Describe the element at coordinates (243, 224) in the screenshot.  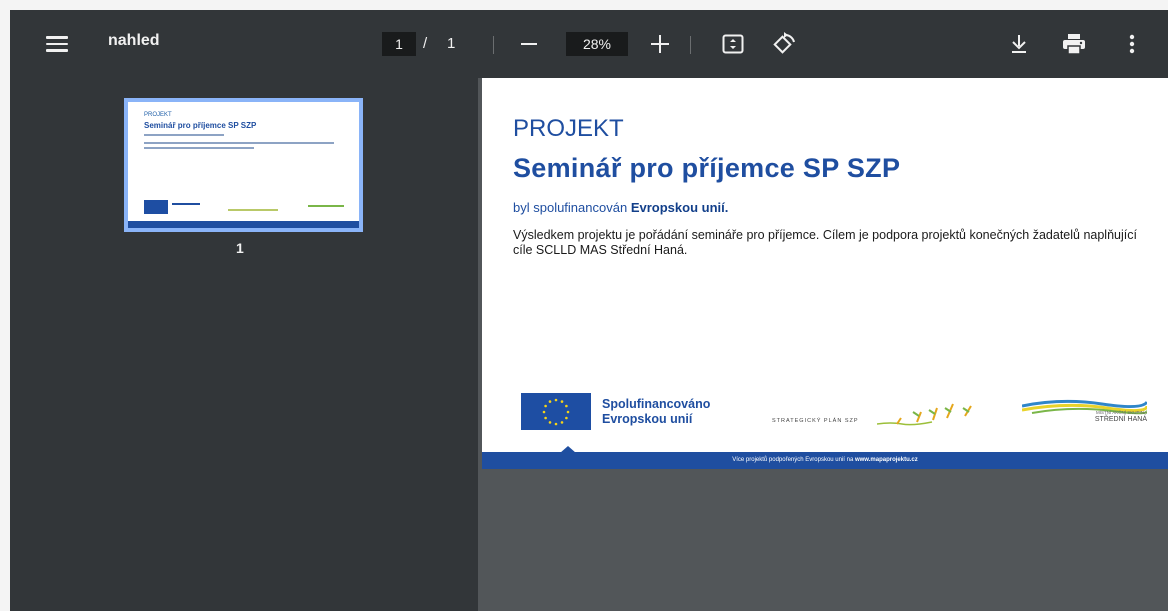
I see `thumb-footer` at that location.